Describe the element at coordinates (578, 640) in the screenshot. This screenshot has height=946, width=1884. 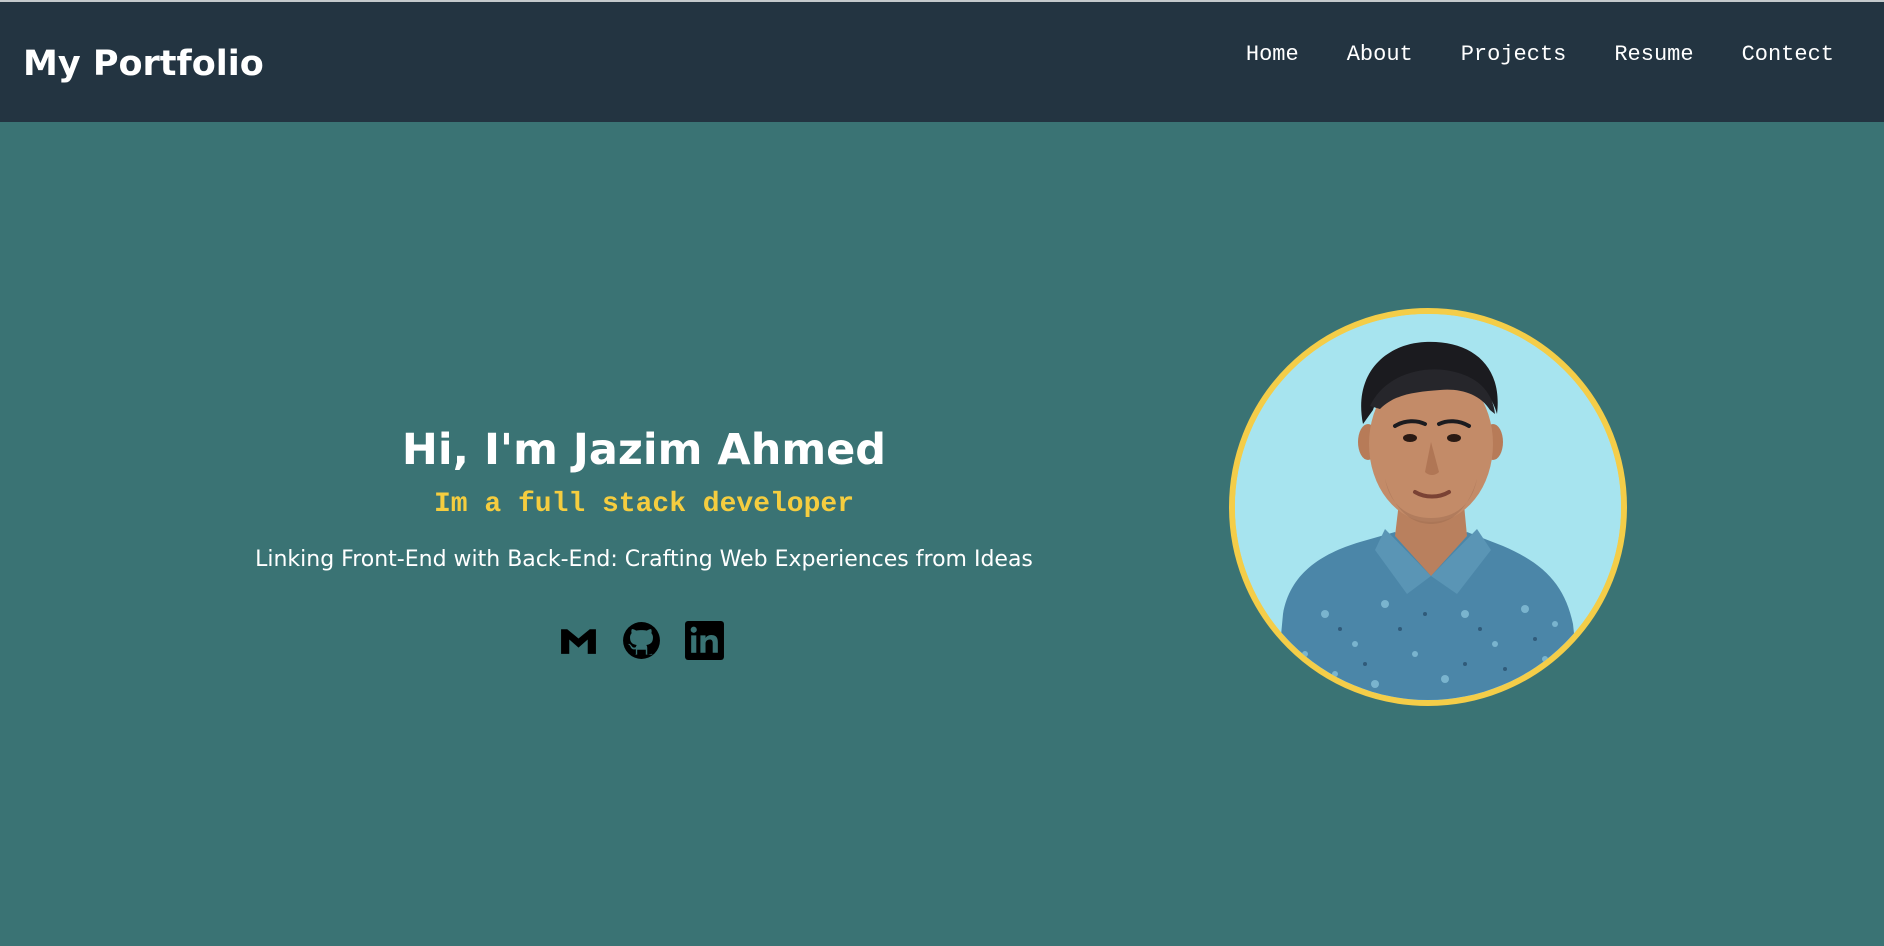
I see `gmail-icon` at that location.